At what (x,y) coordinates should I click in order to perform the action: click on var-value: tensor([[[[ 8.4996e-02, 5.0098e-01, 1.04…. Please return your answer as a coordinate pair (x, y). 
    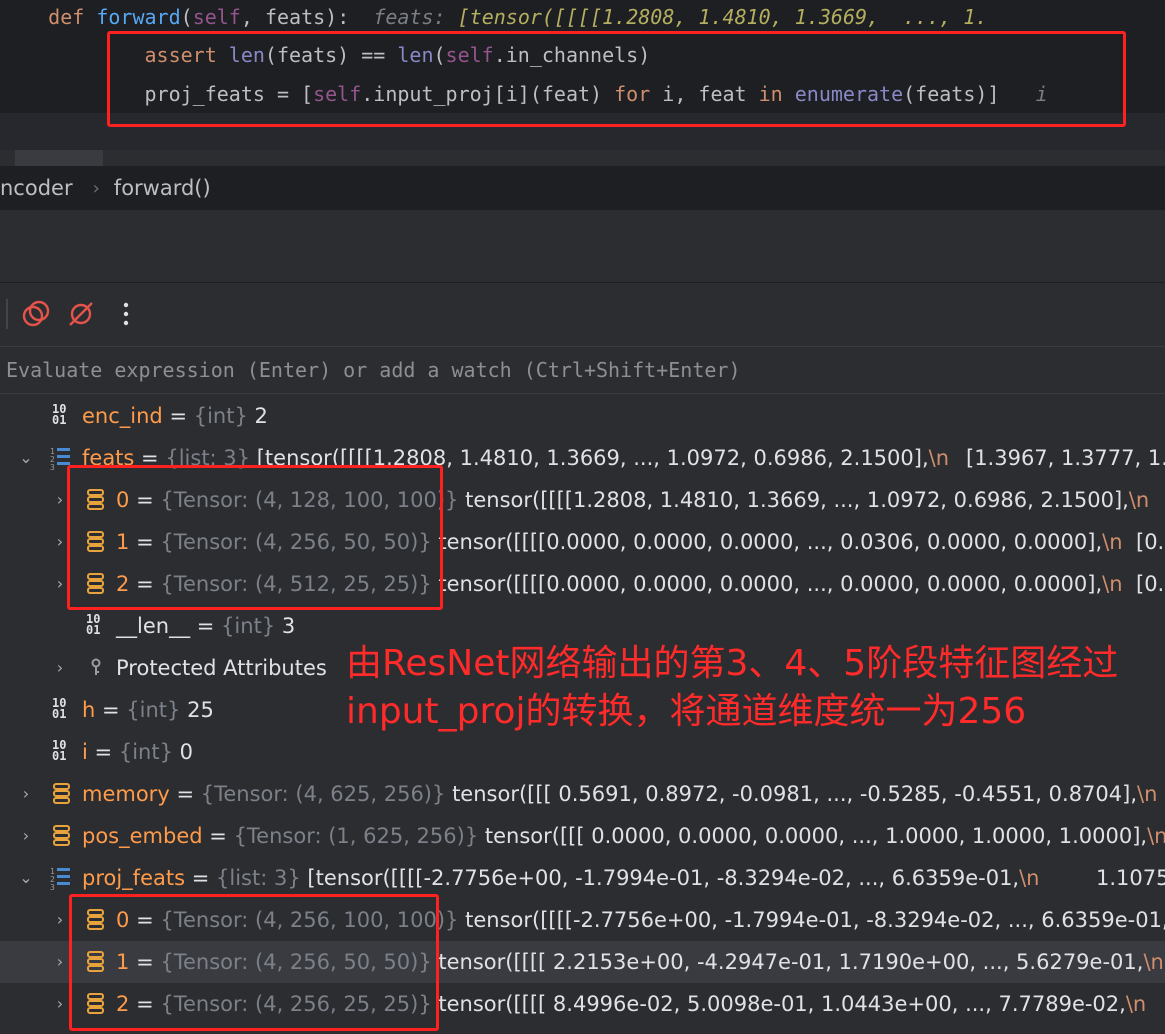
    Looking at the image, I should click on (782, 1004).